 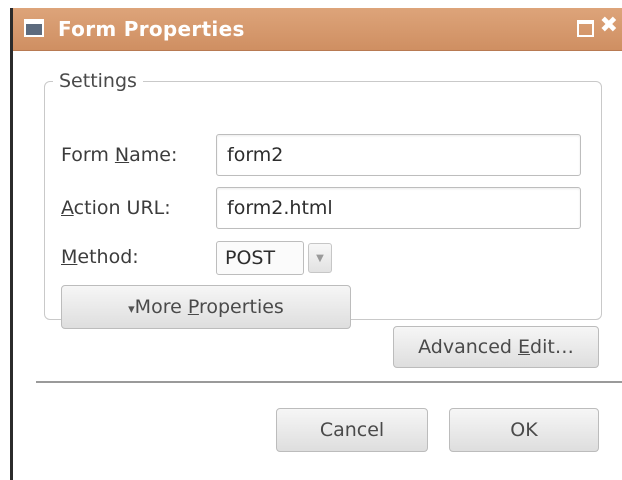 I want to click on close-icon: ✖, so click(x=609, y=26).